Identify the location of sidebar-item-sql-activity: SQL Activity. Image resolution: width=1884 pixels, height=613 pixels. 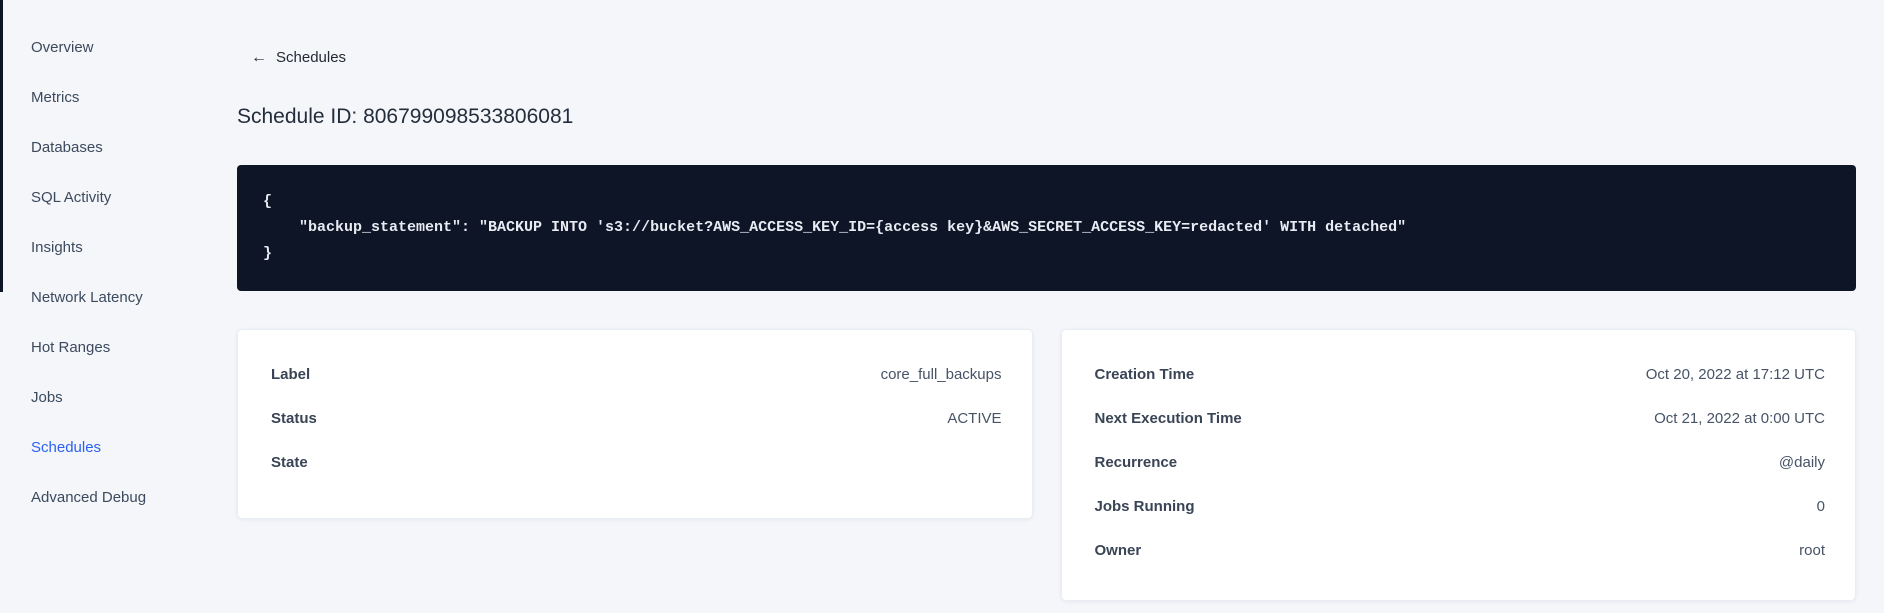
(118, 198).